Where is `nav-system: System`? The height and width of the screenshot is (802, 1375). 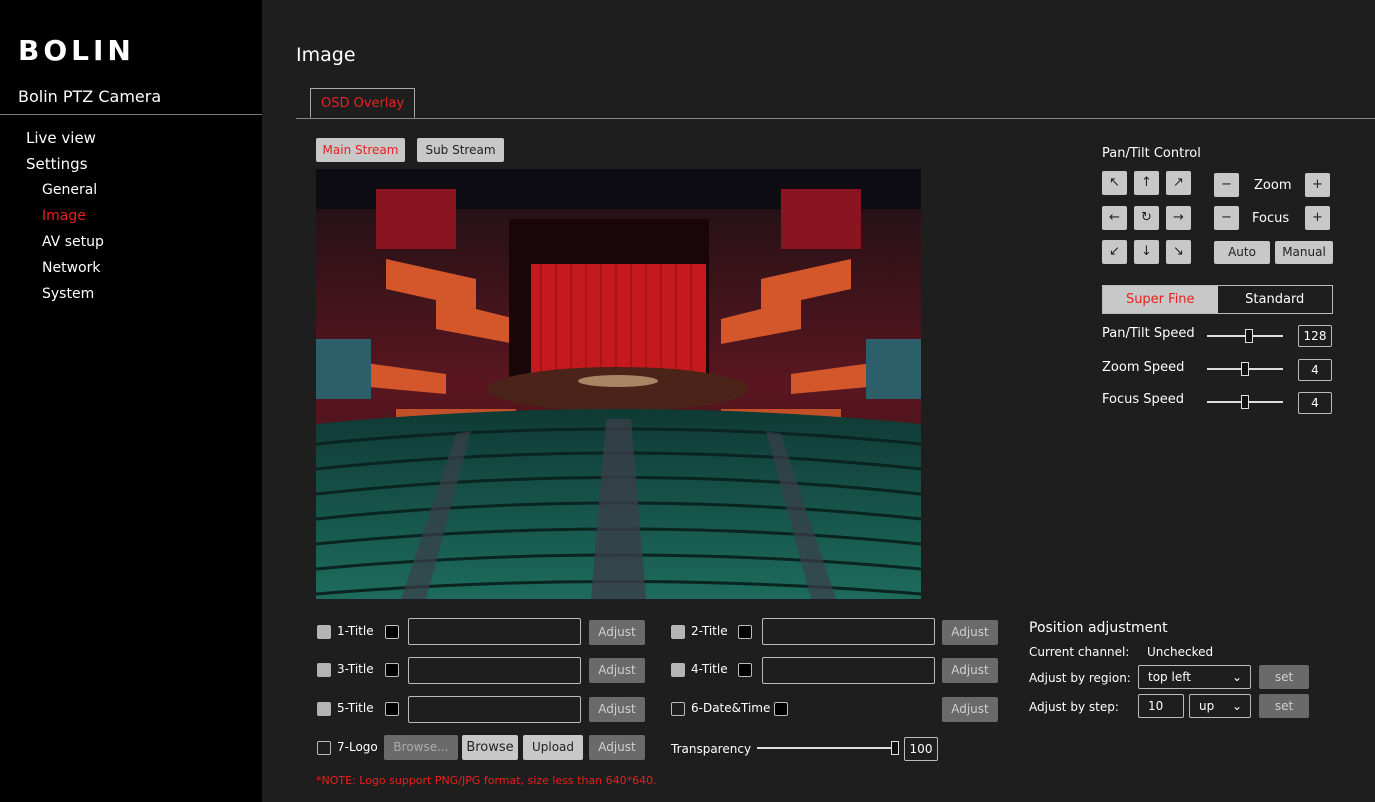
nav-system: System is located at coordinates (65, 297).